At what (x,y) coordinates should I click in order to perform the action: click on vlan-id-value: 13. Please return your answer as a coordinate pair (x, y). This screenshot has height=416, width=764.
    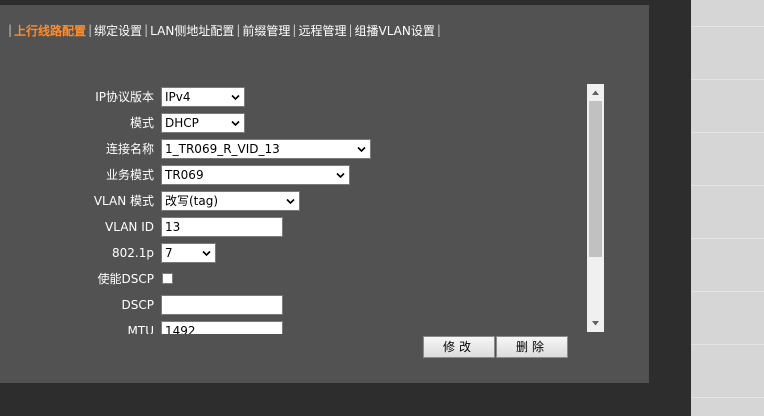
    Looking at the image, I should click on (173, 227).